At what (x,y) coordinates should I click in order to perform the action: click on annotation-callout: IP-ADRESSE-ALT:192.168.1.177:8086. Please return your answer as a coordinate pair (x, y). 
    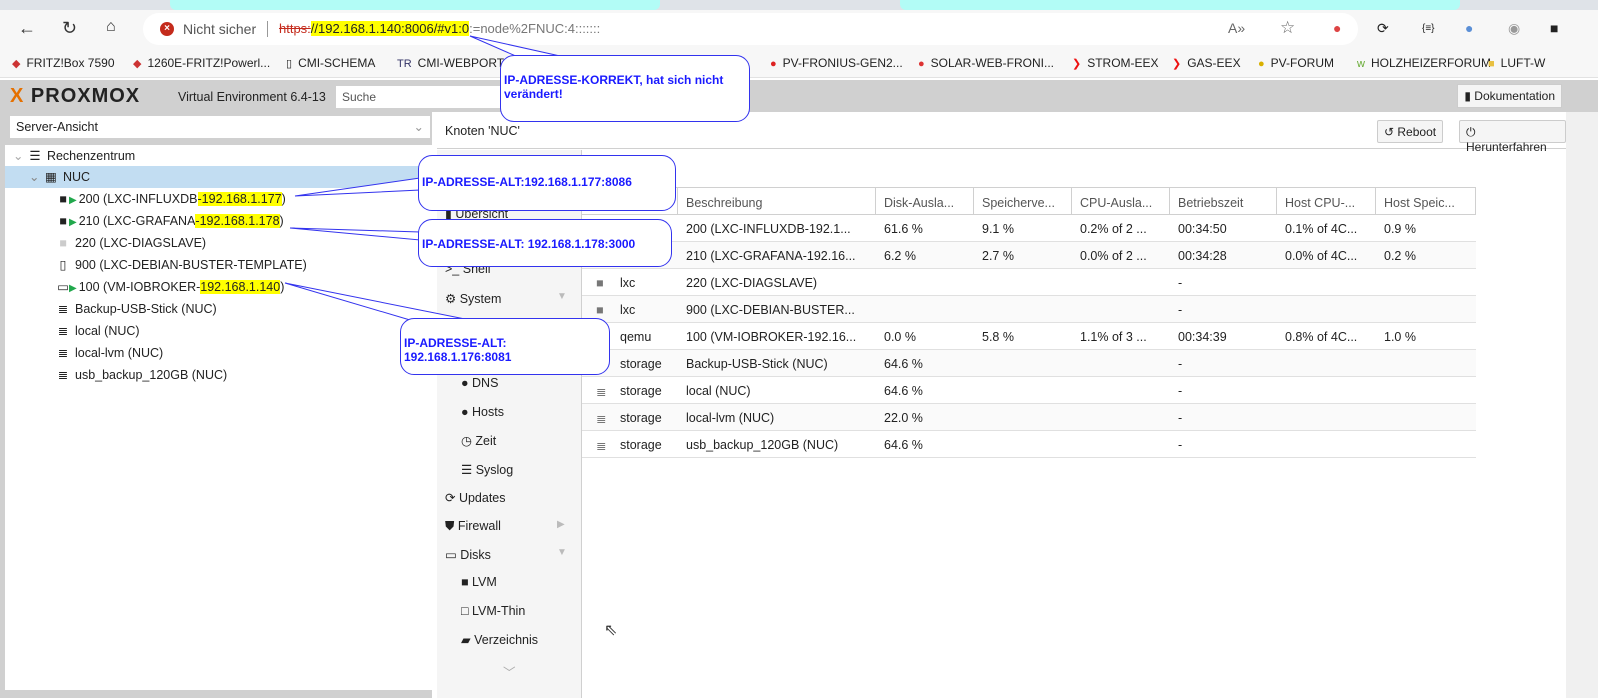
    Looking at the image, I should click on (547, 183).